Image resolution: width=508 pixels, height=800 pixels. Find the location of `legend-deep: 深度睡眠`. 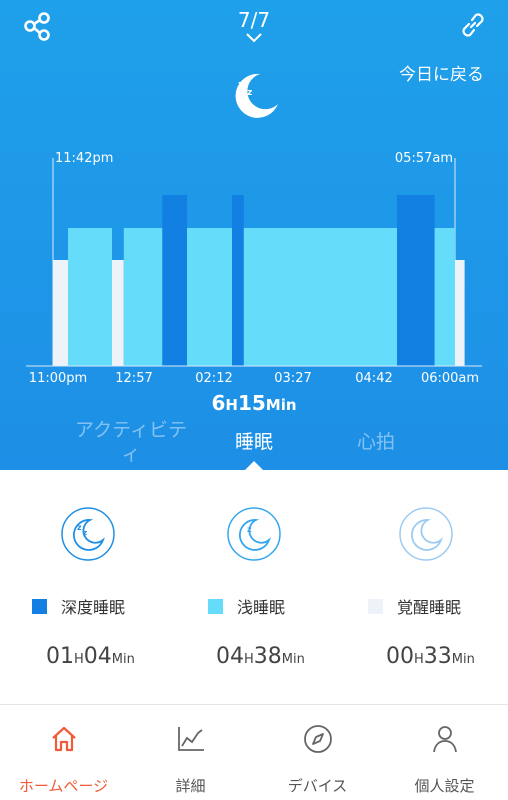

legend-deep: 深度睡眠 is located at coordinates (78, 606).